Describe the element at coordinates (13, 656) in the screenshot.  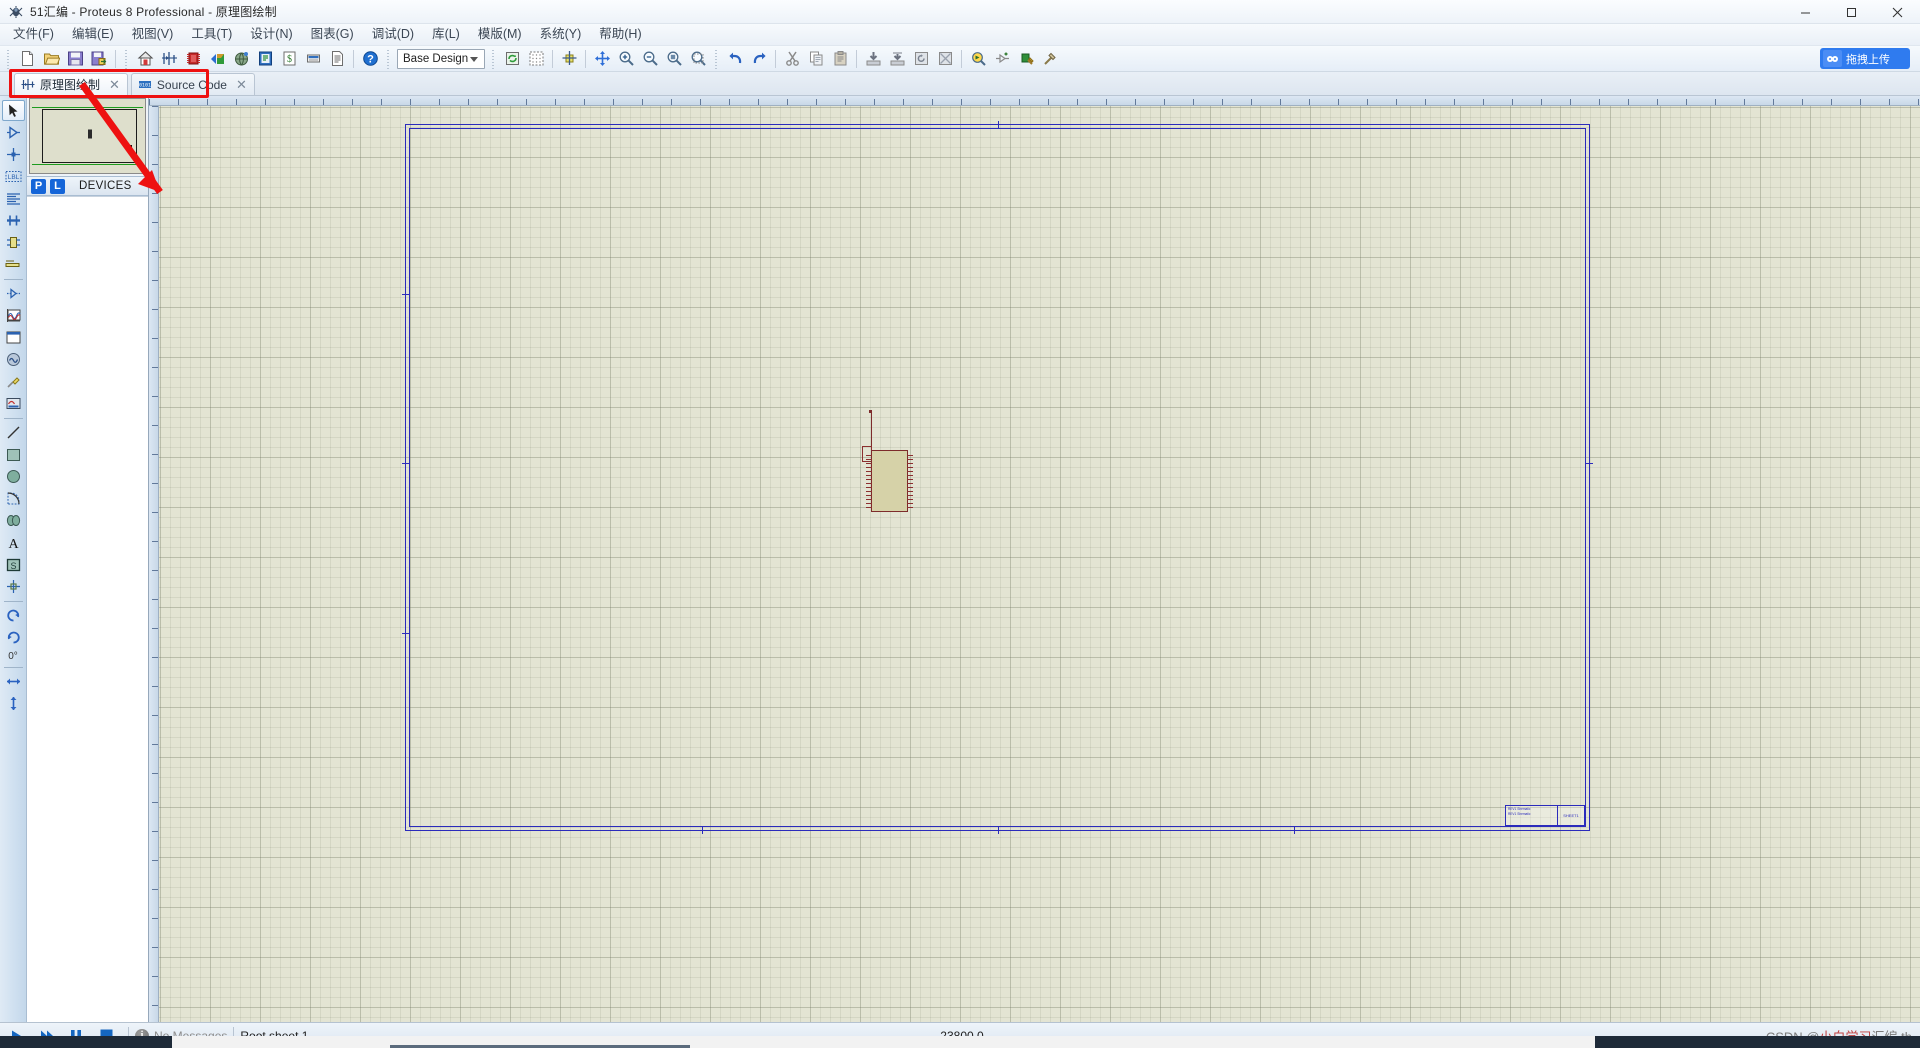
I see `rotation-angle-value: 0°` at that location.